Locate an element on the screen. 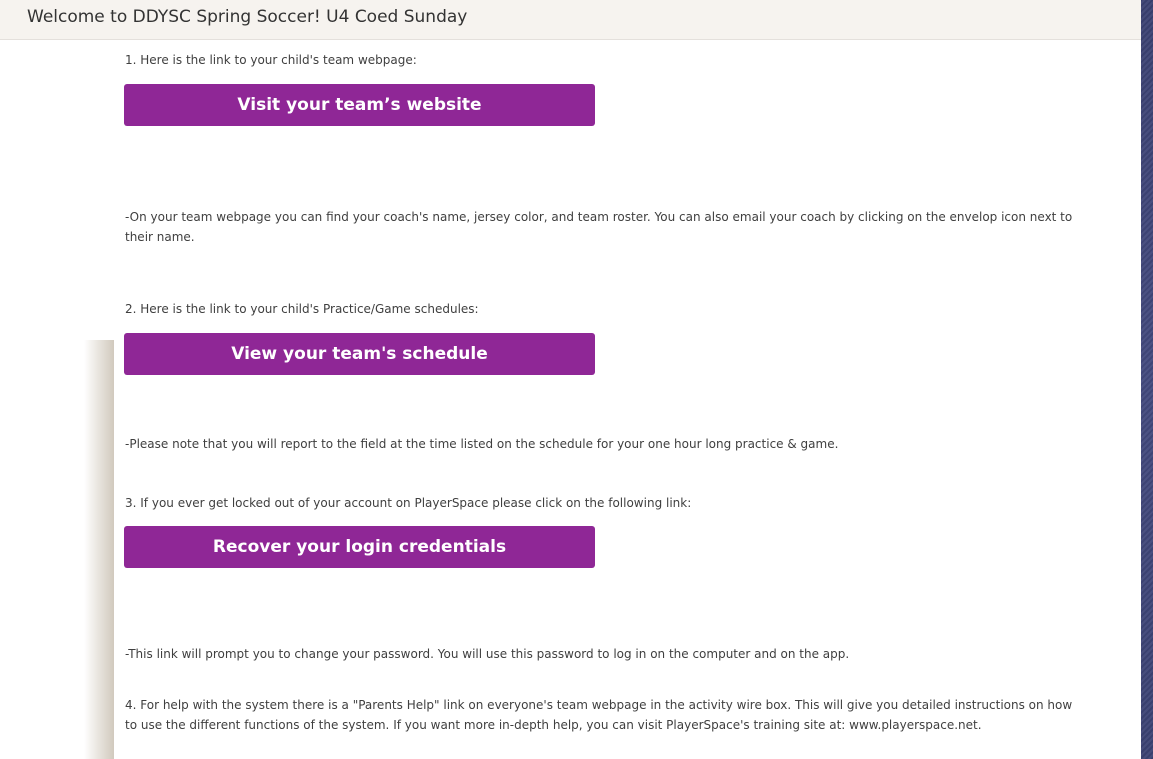 The width and height of the screenshot is (1153, 759). view-team-schedule-button: View your team's schedule is located at coordinates (359, 354).